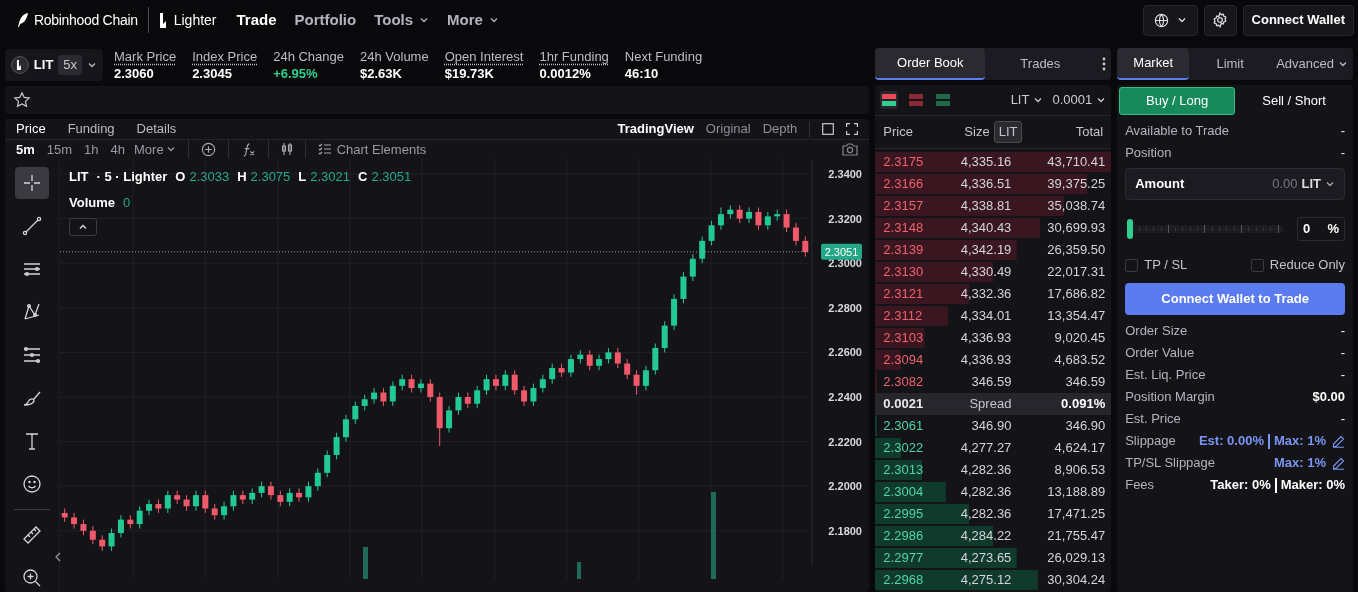 The width and height of the screenshot is (1358, 592). What do you see at coordinates (985, 206) in the screenshot?
I see `size-cell-text: 4,338.81` at bounding box center [985, 206].